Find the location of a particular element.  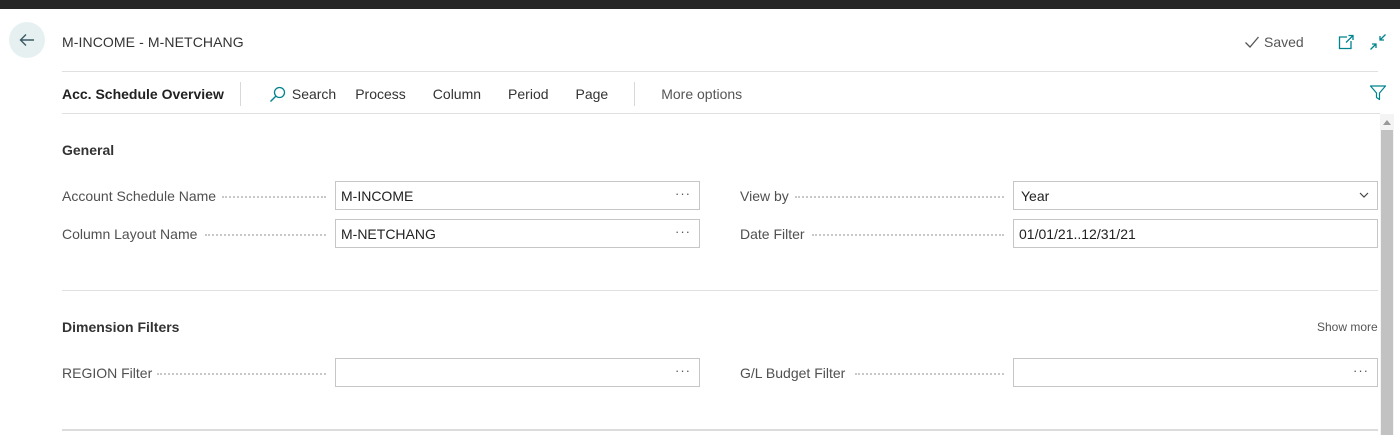

window-top-bar is located at coordinates (700, 4).